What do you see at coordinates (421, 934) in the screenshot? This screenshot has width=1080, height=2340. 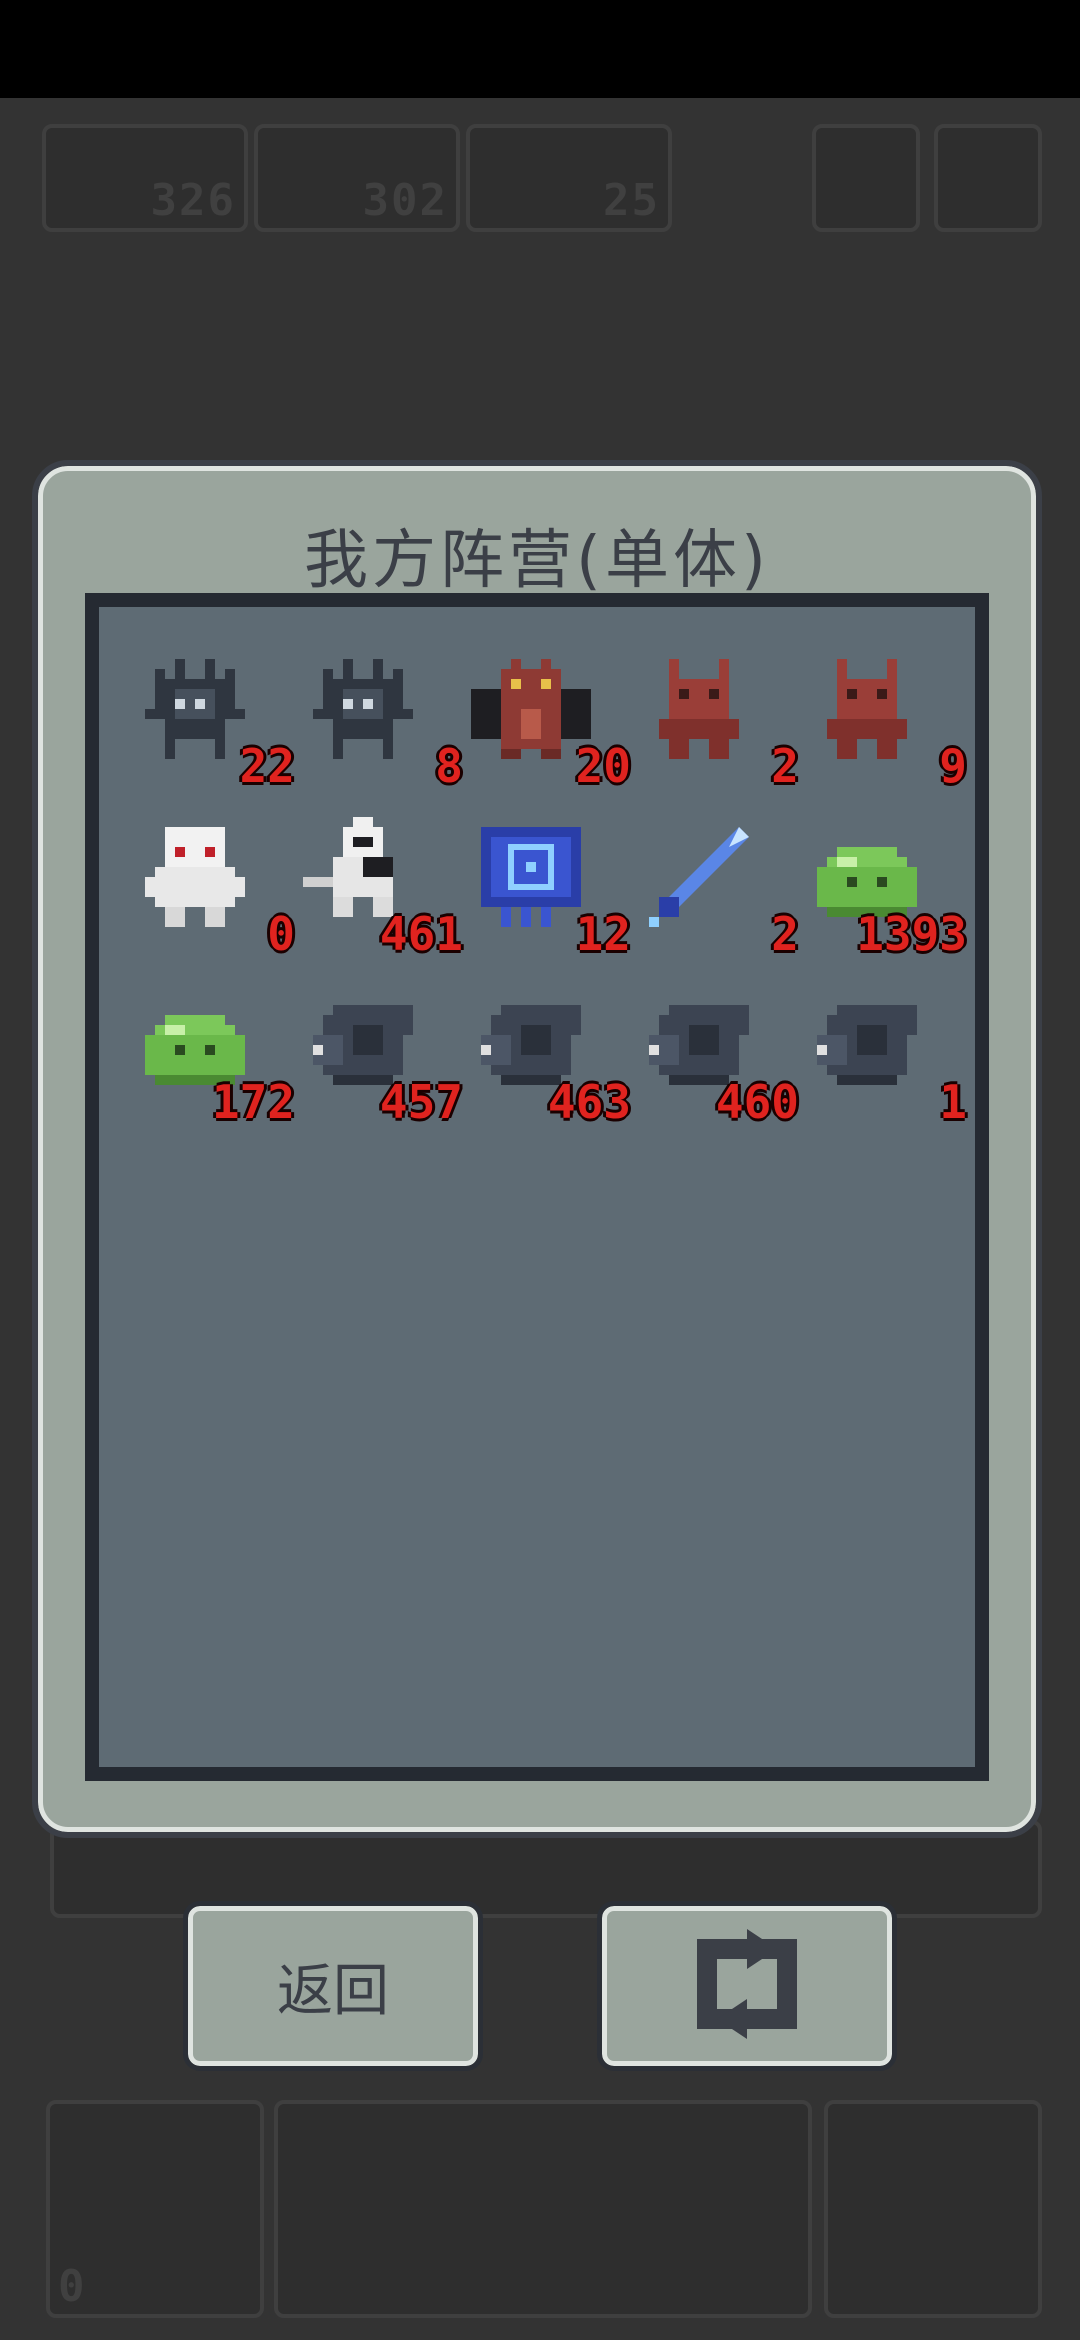 I see `unit-count: 461` at bounding box center [421, 934].